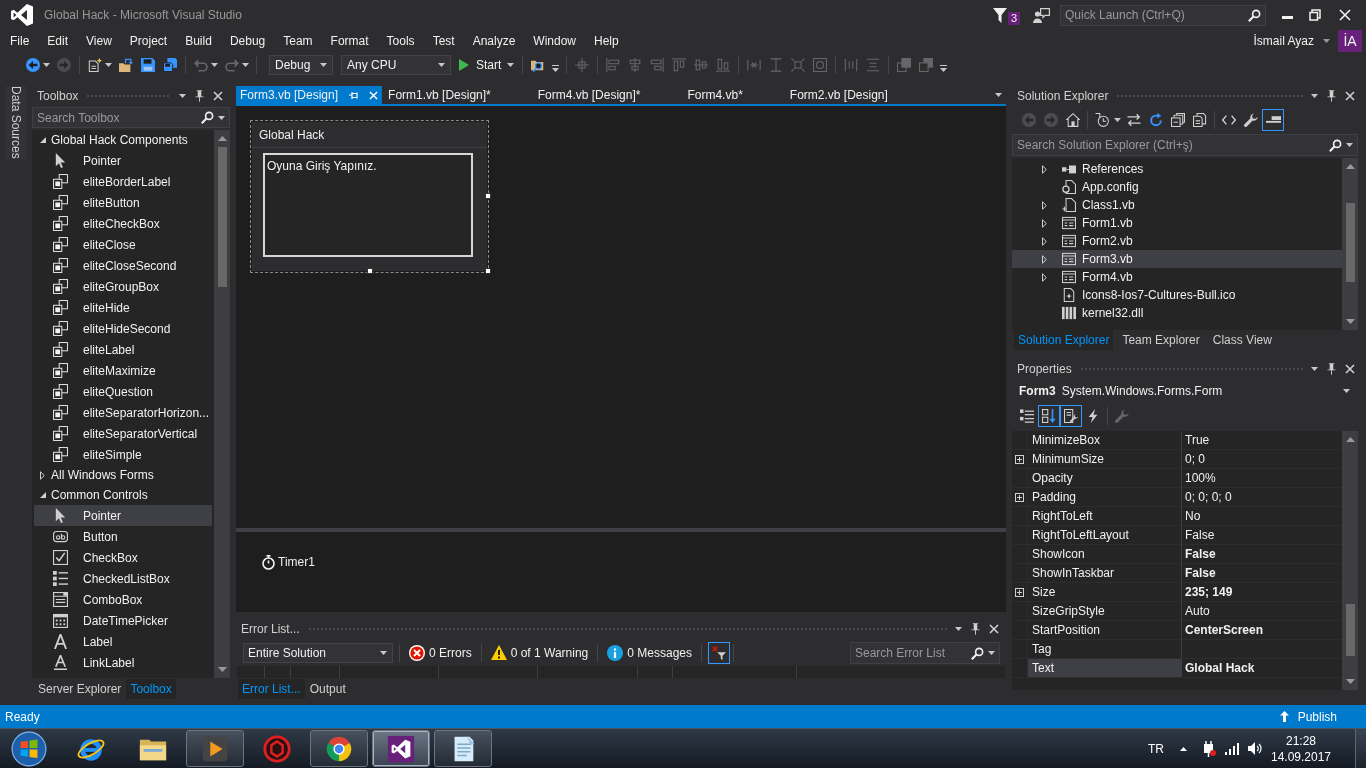 Image resolution: width=1366 pixels, height=768 pixels. Describe the element at coordinates (123, 391) in the screenshot. I see `toolbox-item: eliteQuestion` at that location.